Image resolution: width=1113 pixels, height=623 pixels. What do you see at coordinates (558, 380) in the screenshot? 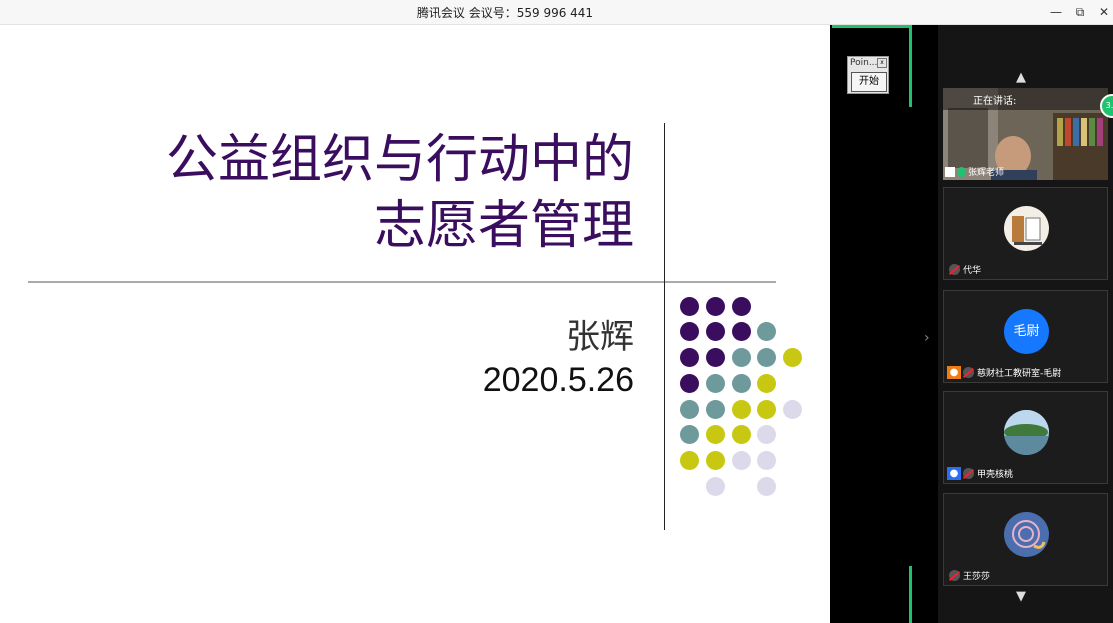
I see `slide-date: 2020.5.26` at bounding box center [558, 380].